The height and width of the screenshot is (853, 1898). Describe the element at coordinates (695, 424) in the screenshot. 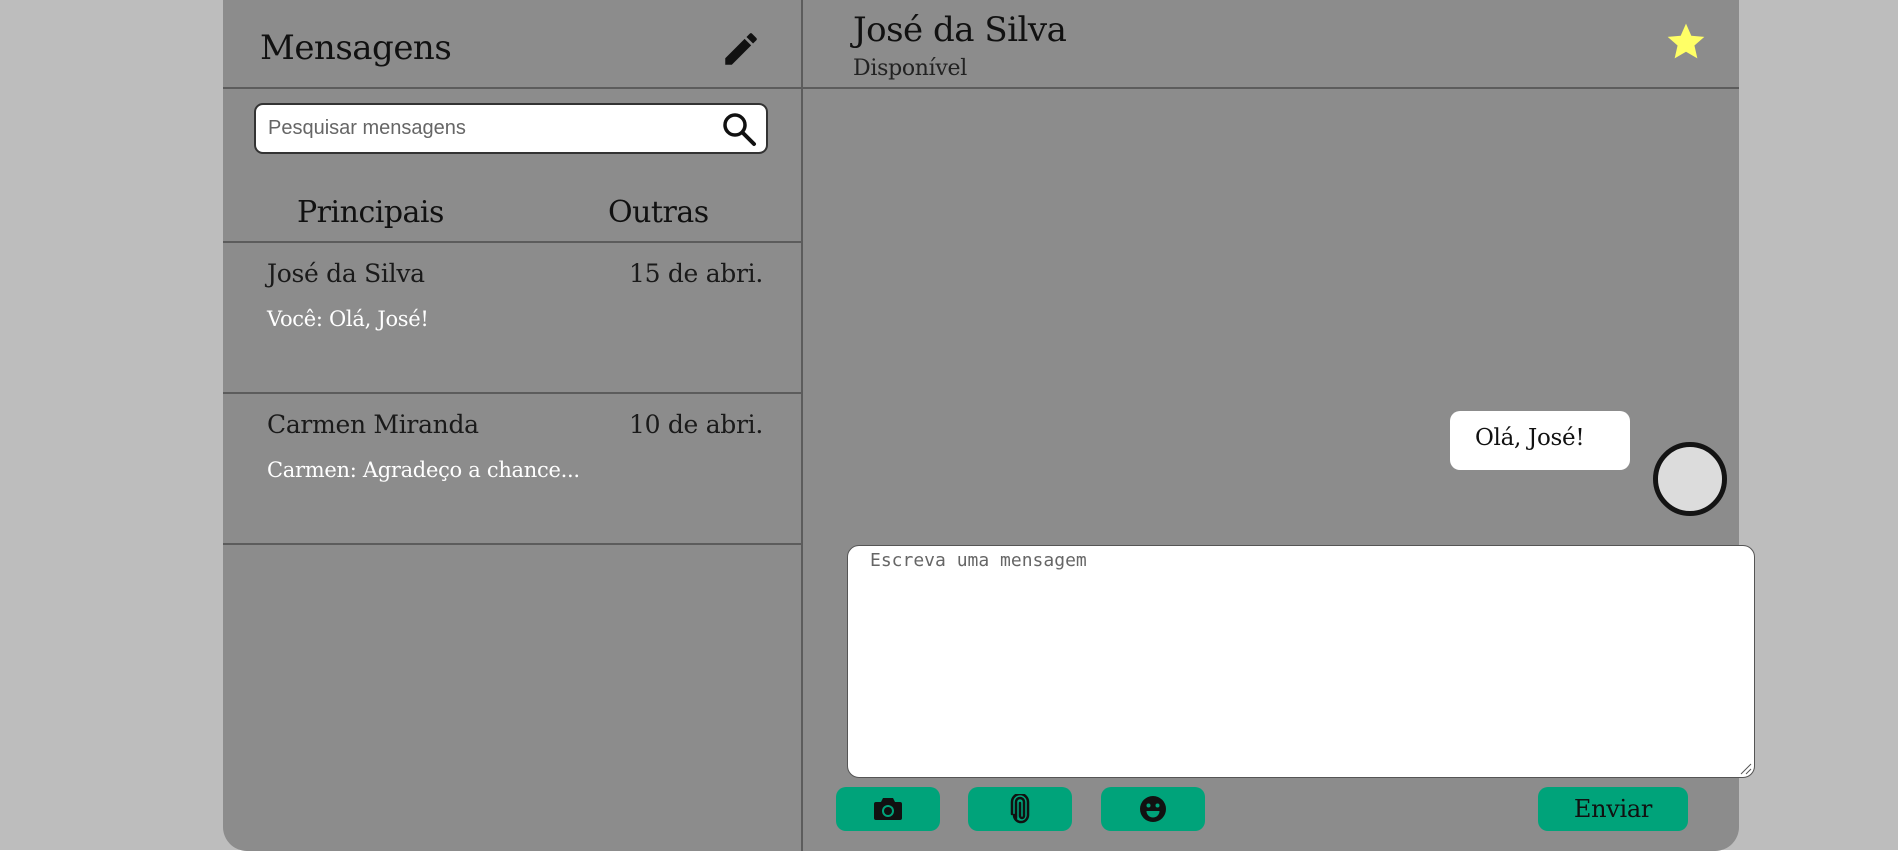

I see `conversation-date: 10 de abri.` at that location.